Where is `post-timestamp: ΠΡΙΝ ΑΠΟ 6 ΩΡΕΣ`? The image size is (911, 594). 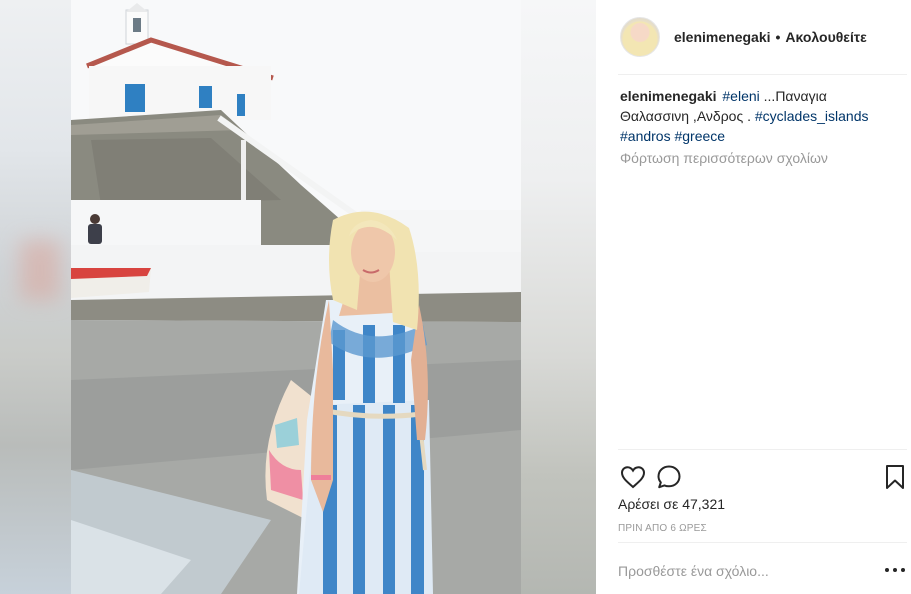
post-timestamp: ΠΡΙΝ ΑΠΟ 6 ΩΡΕΣ is located at coordinates (662, 528).